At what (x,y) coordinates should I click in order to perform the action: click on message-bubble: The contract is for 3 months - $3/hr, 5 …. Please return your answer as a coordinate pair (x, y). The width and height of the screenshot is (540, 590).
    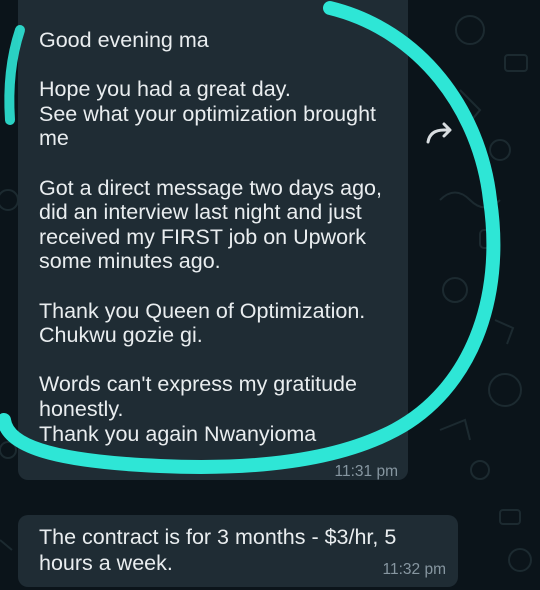
    Looking at the image, I should click on (238, 551).